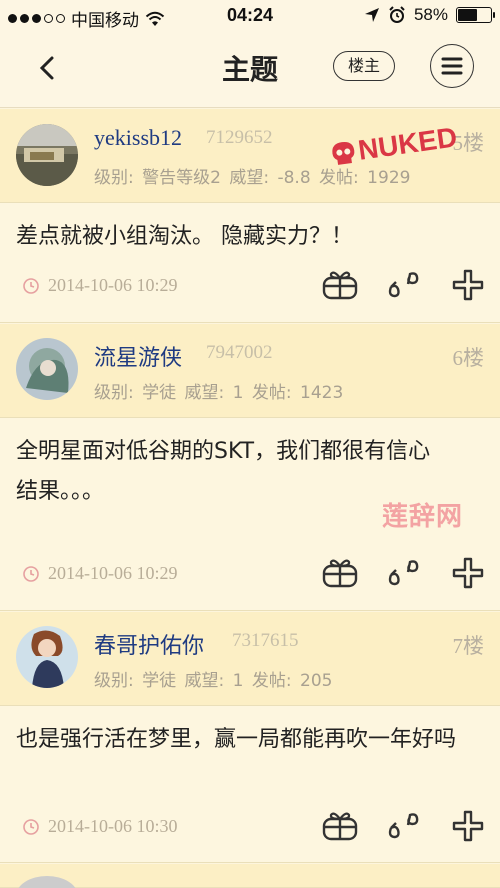  Describe the element at coordinates (468, 646) in the screenshot. I see `floor-number: 7楼` at that location.